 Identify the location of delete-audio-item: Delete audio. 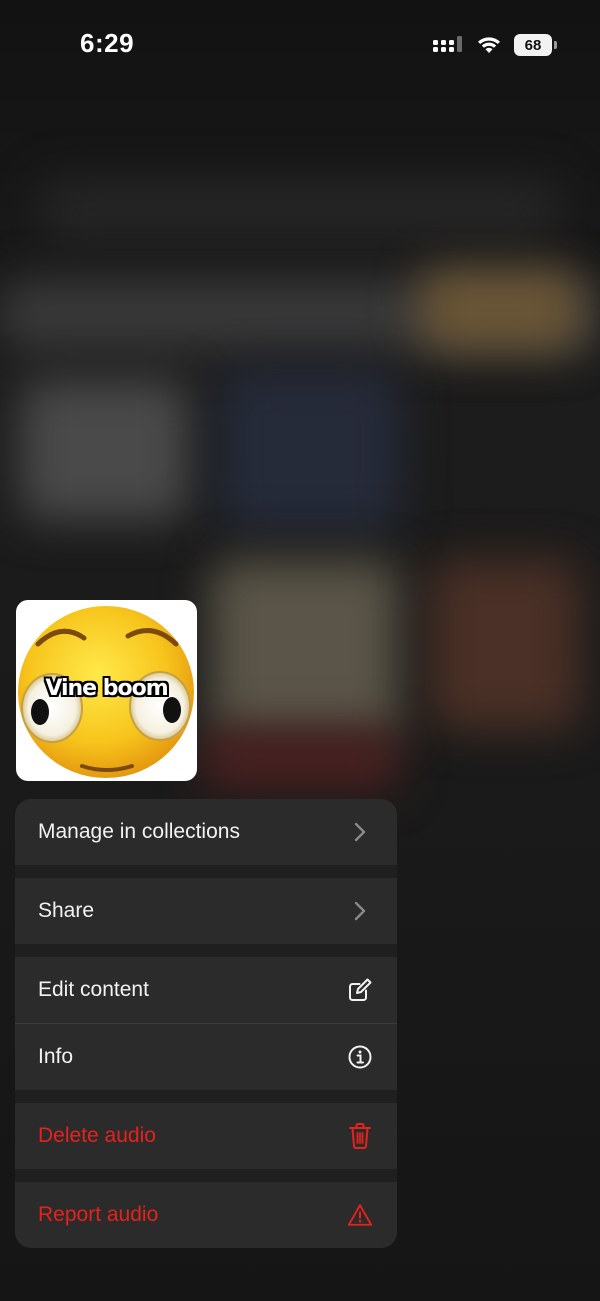
(206, 1136).